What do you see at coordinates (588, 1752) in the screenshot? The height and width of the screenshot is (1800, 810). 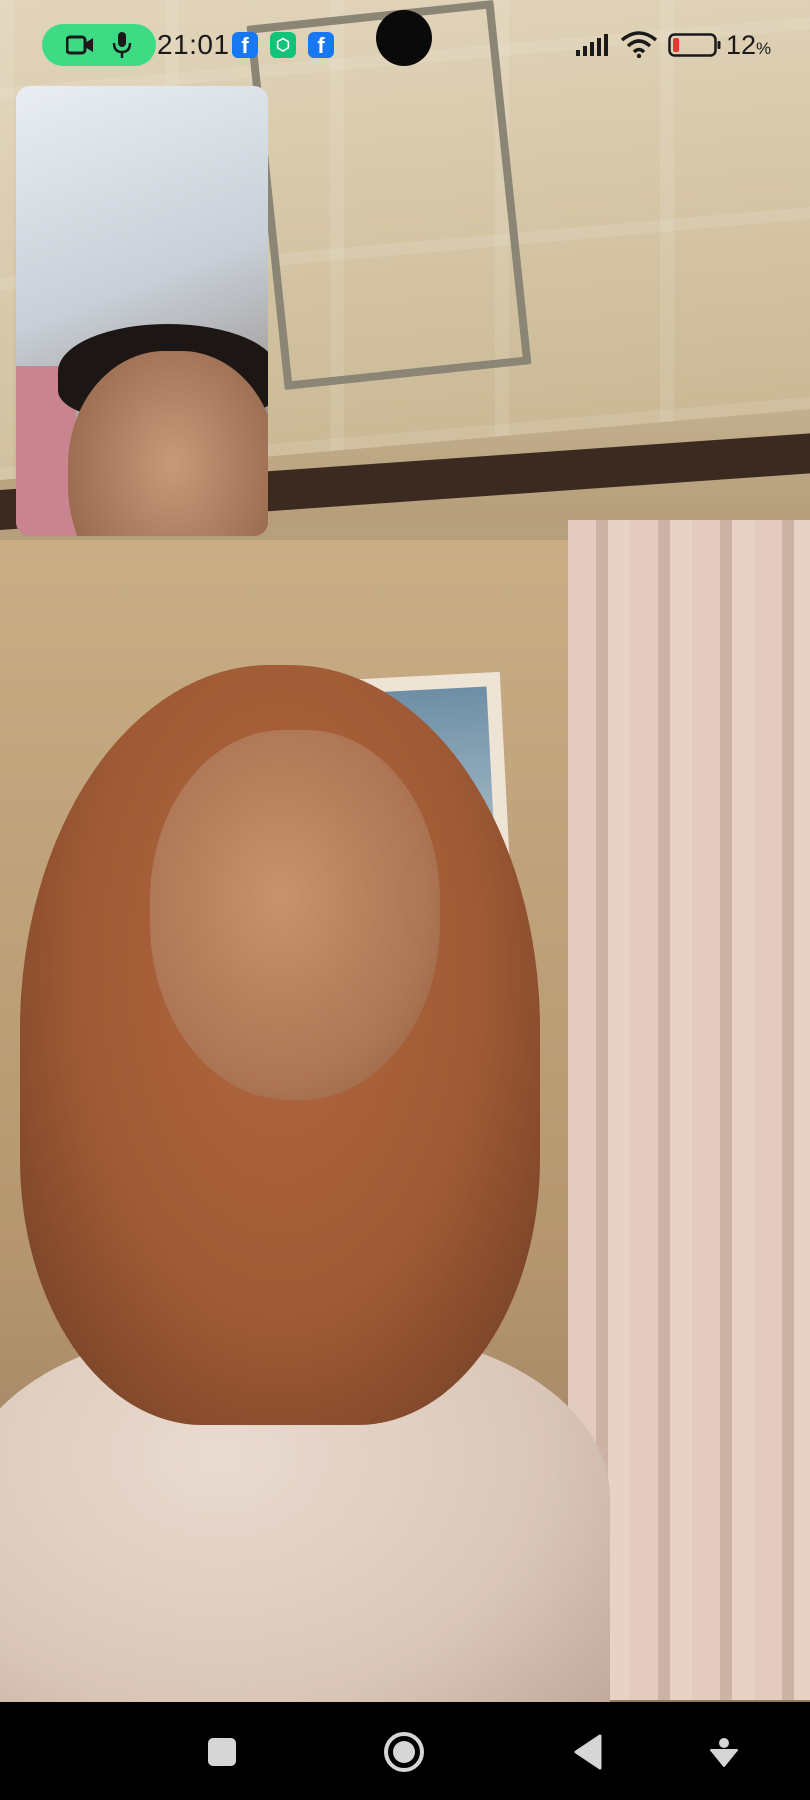 I see `back-triangle-icon` at bounding box center [588, 1752].